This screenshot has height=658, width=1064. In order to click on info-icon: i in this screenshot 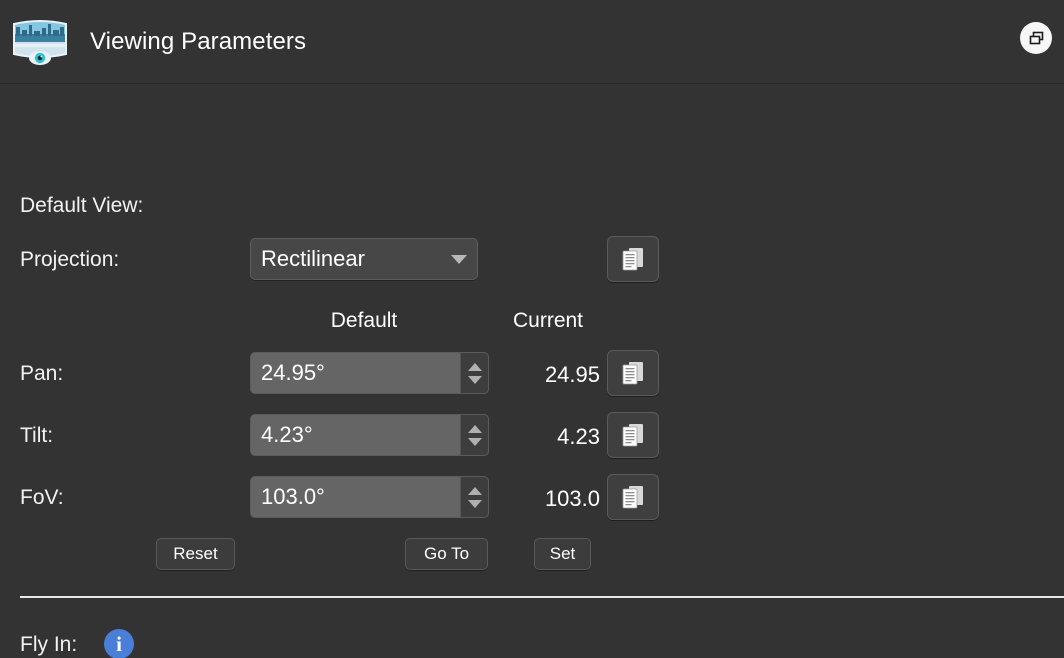, I will do `click(119, 643)`.